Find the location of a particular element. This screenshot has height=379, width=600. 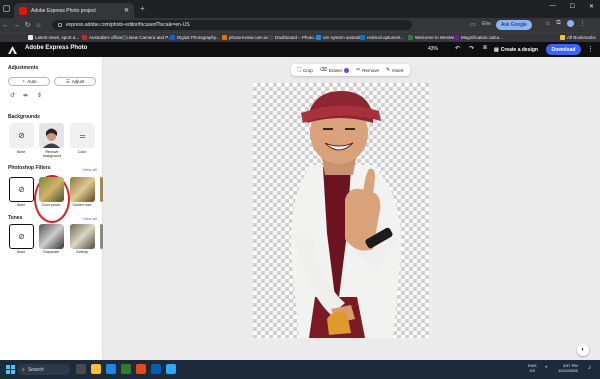

auto-wand-icon: ✧ is located at coordinates (23, 81).